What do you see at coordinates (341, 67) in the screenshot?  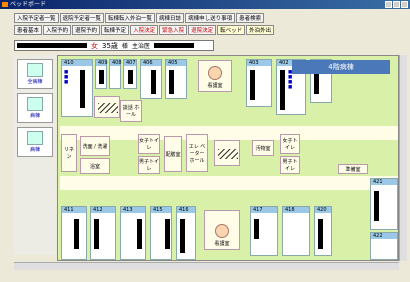 I see `ward-title: 4階病棟` at bounding box center [341, 67].